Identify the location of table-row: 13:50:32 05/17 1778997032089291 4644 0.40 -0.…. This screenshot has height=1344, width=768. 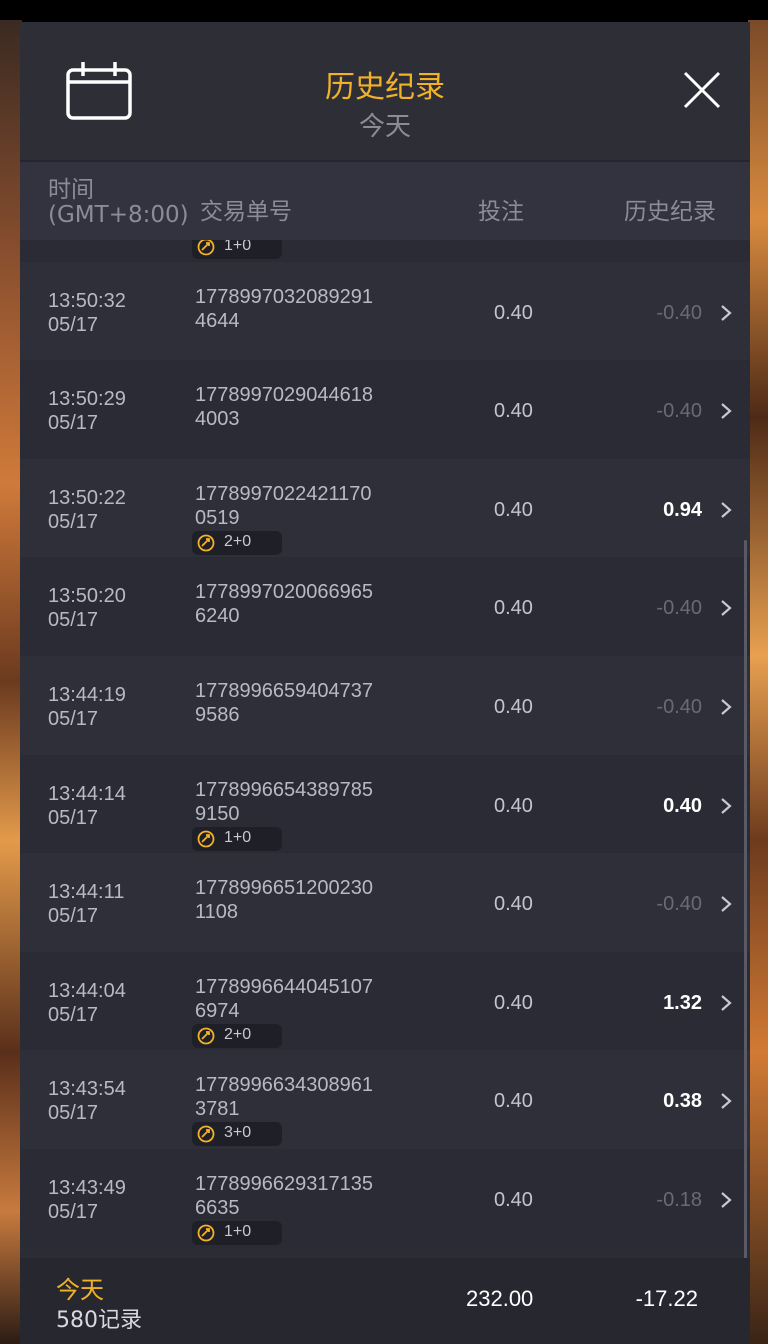
(385, 311).